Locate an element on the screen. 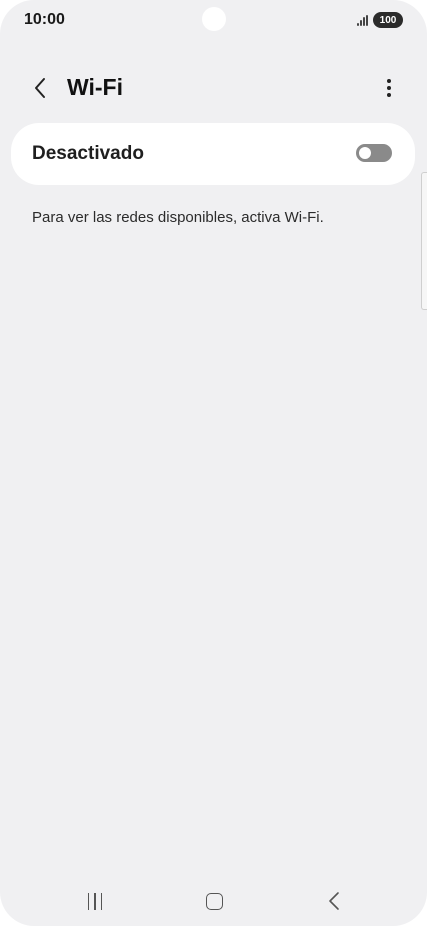 The height and width of the screenshot is (926, 427). wifi-toggle-card: Desactivado is located at coordinates (213, 154).